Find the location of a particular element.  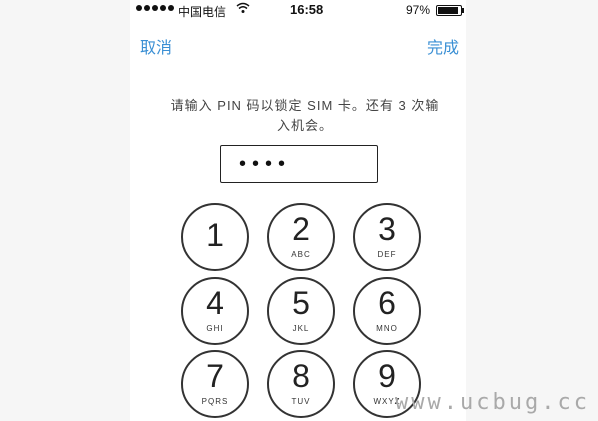

key-6-digit: 6 is located at coordinates (387, 303).